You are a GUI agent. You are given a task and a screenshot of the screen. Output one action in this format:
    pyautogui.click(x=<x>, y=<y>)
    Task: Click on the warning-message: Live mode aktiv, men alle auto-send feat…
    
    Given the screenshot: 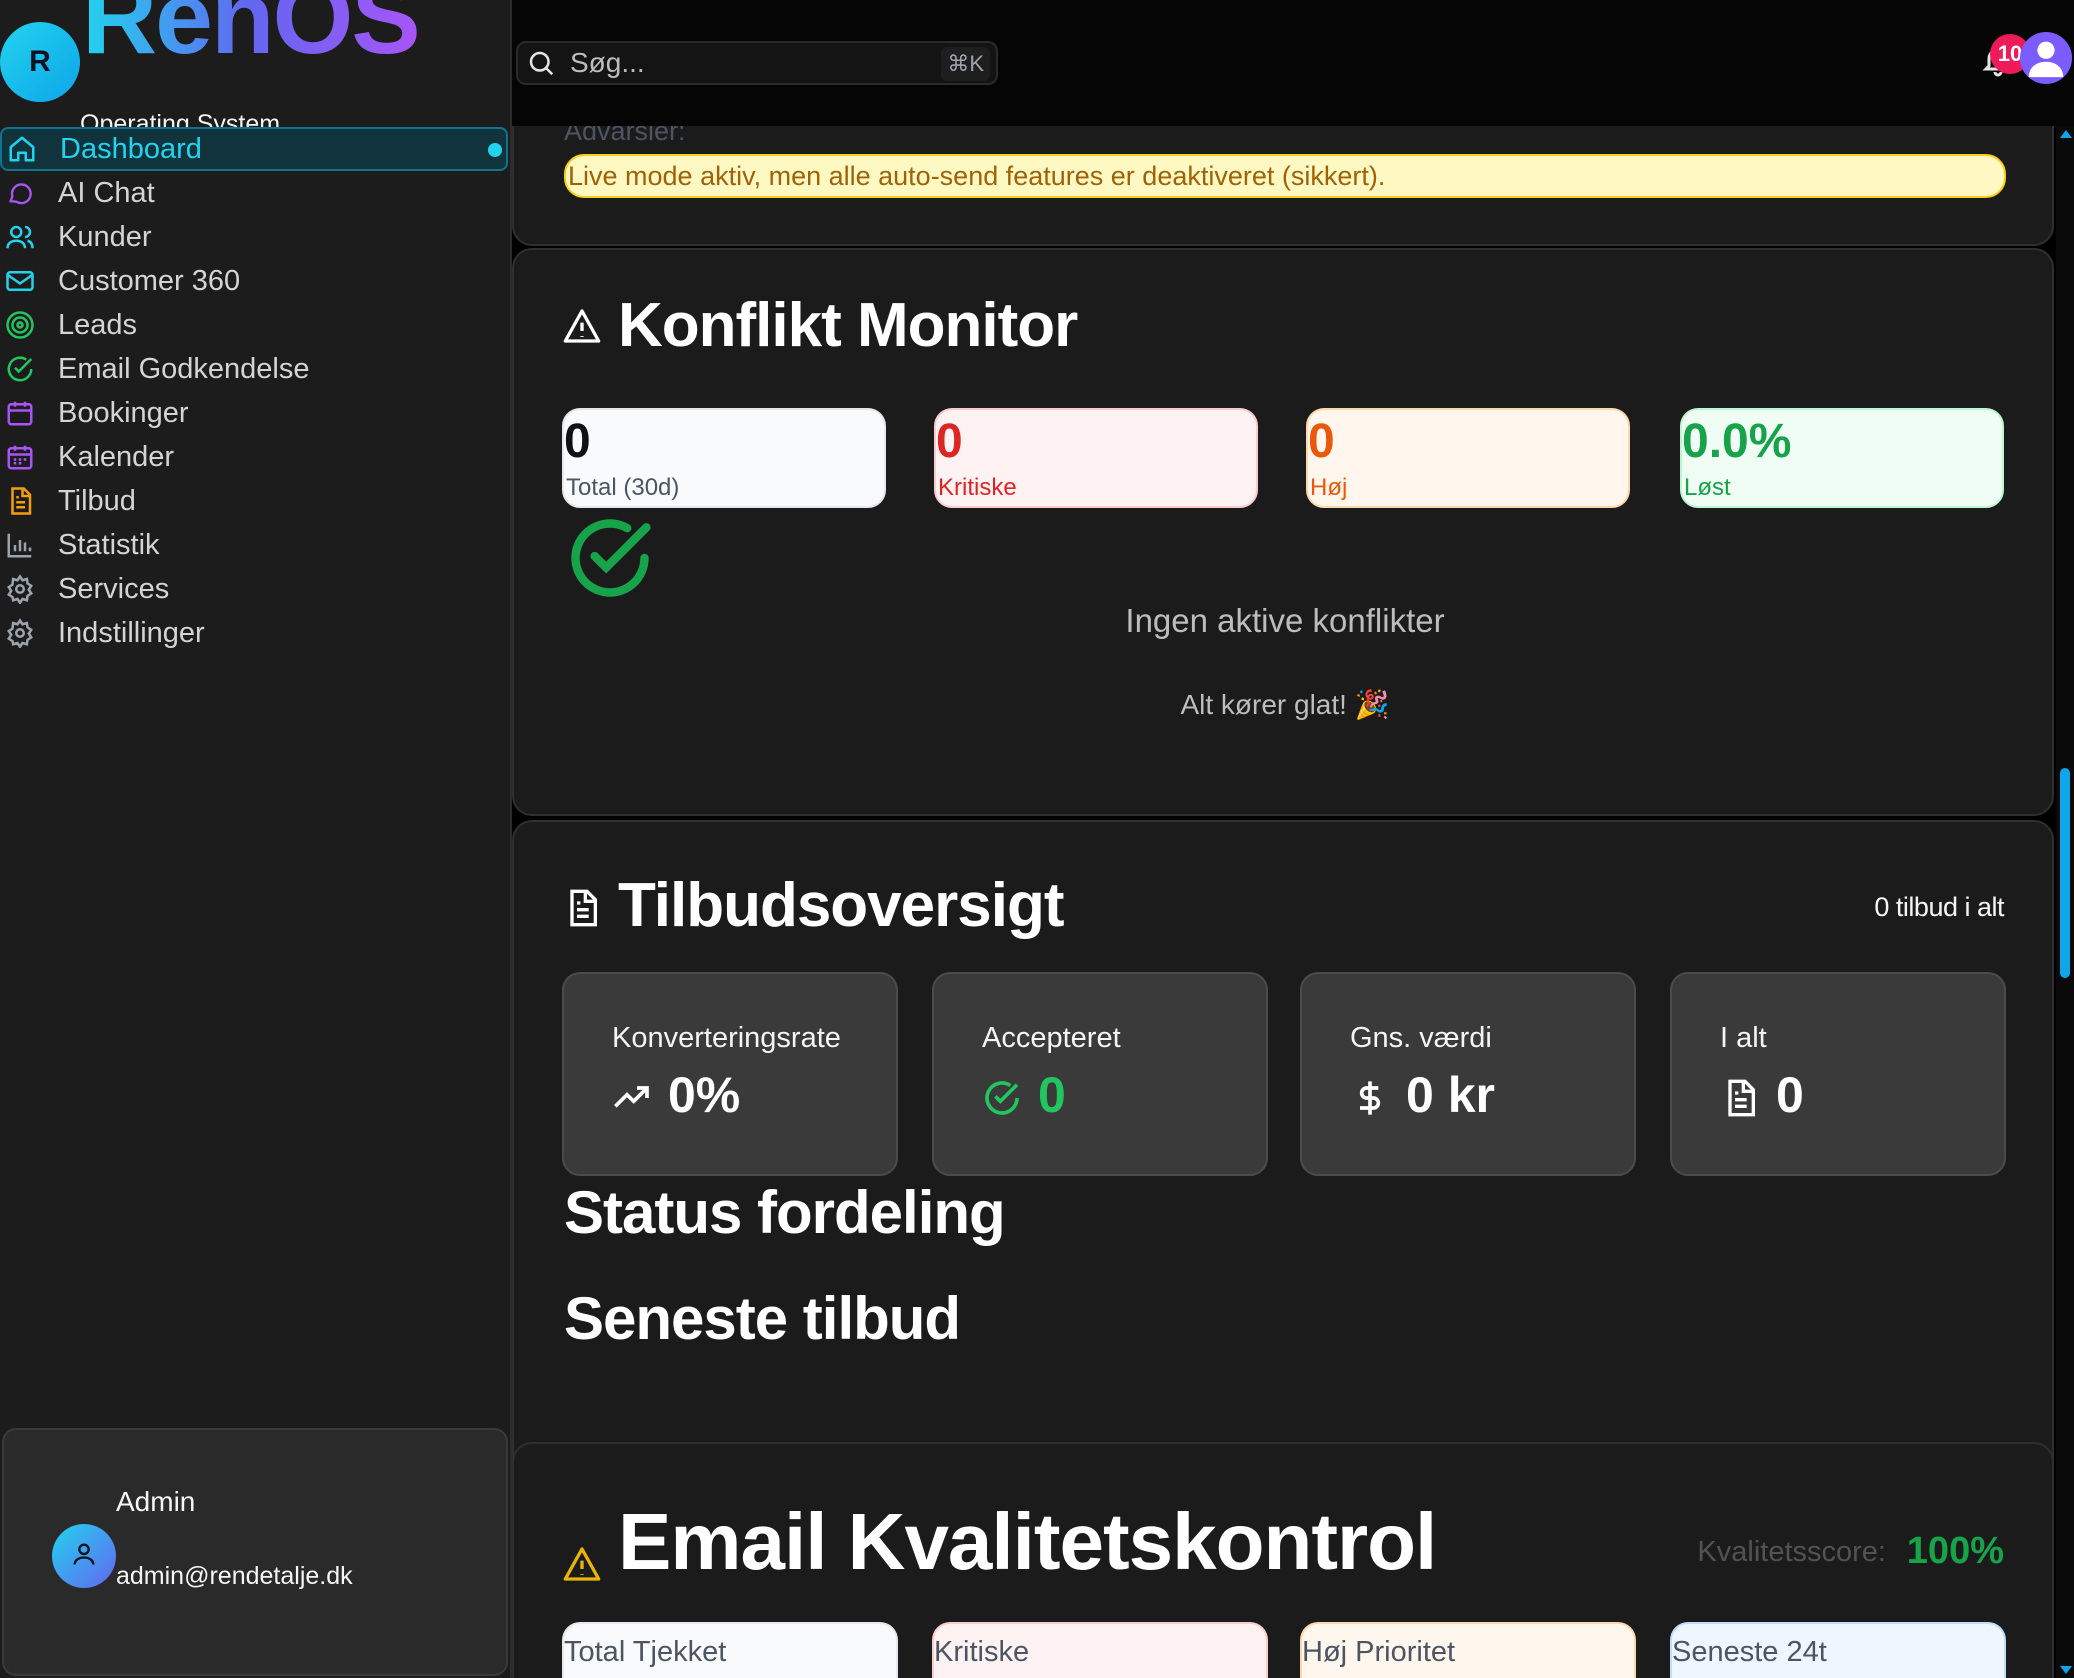 What is the action you would take?
    pyautogui.click(x=1285, y=176)
    